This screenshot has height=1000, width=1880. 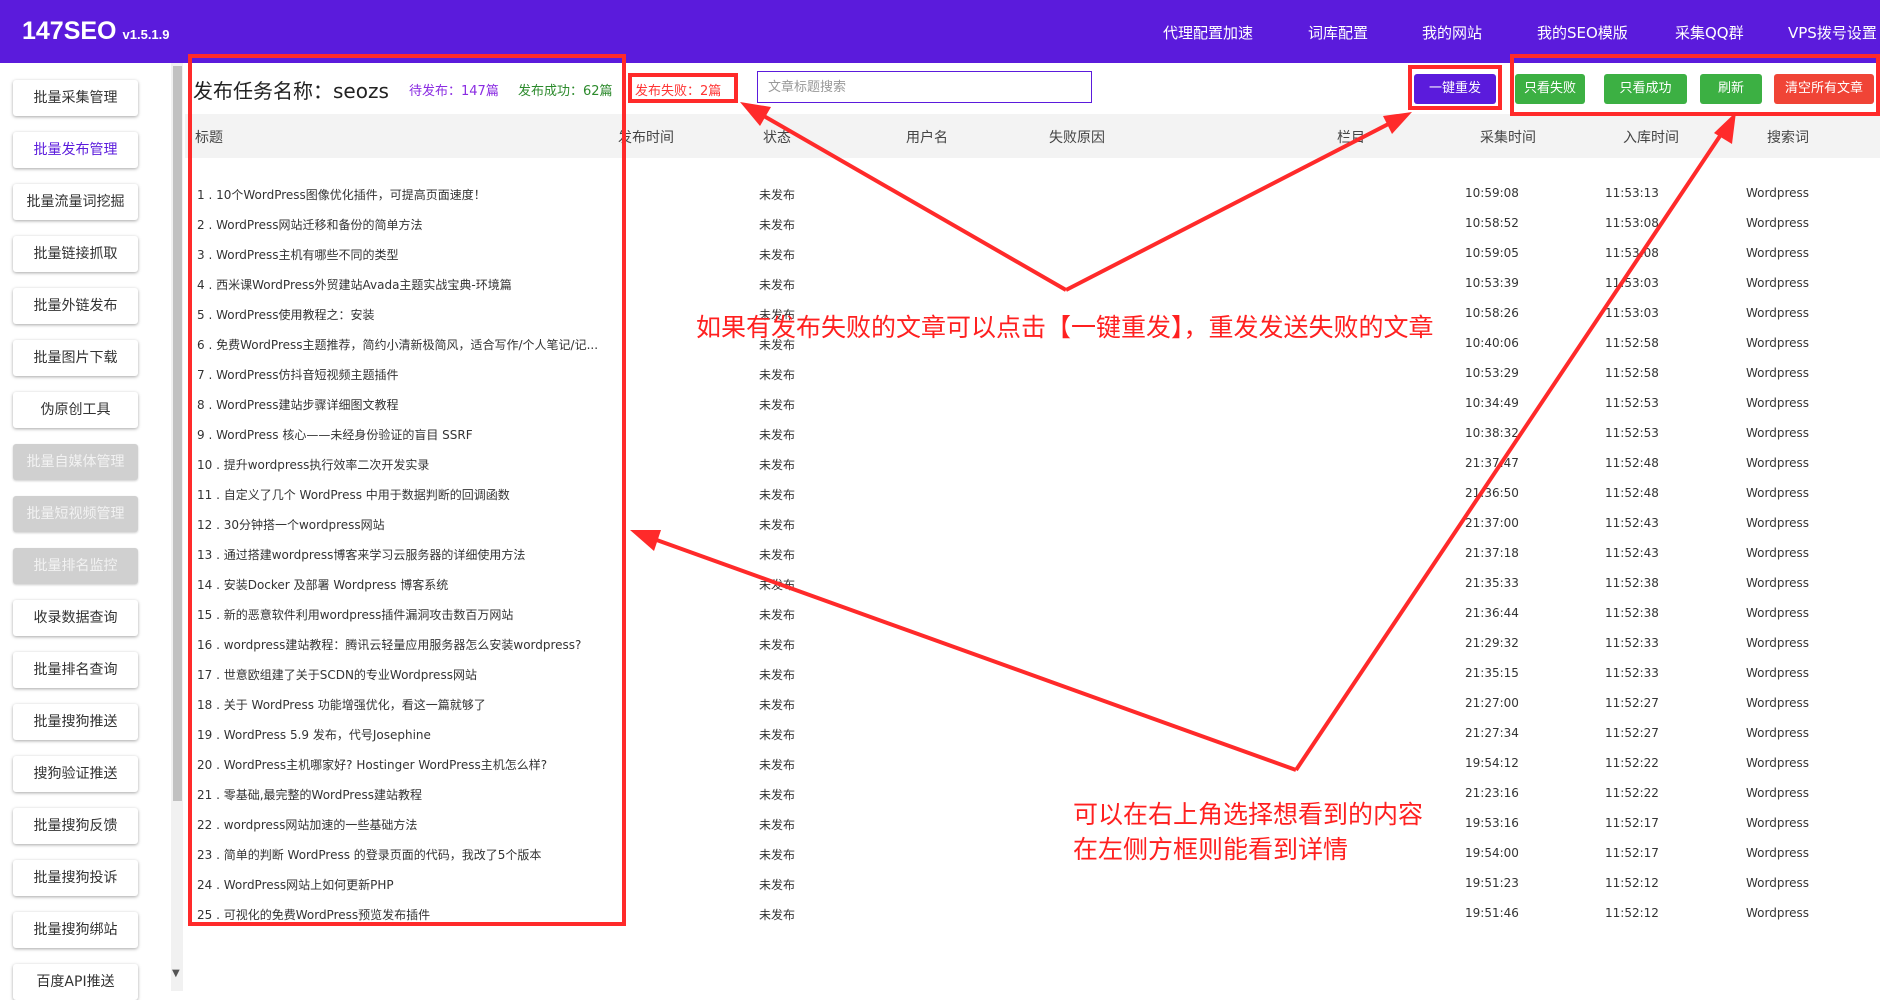 What do you see at coordinates (75, 150) in the screenshot?
I see `sidebar-item-2: 批量发布管理` at bounding box center [75, 150].